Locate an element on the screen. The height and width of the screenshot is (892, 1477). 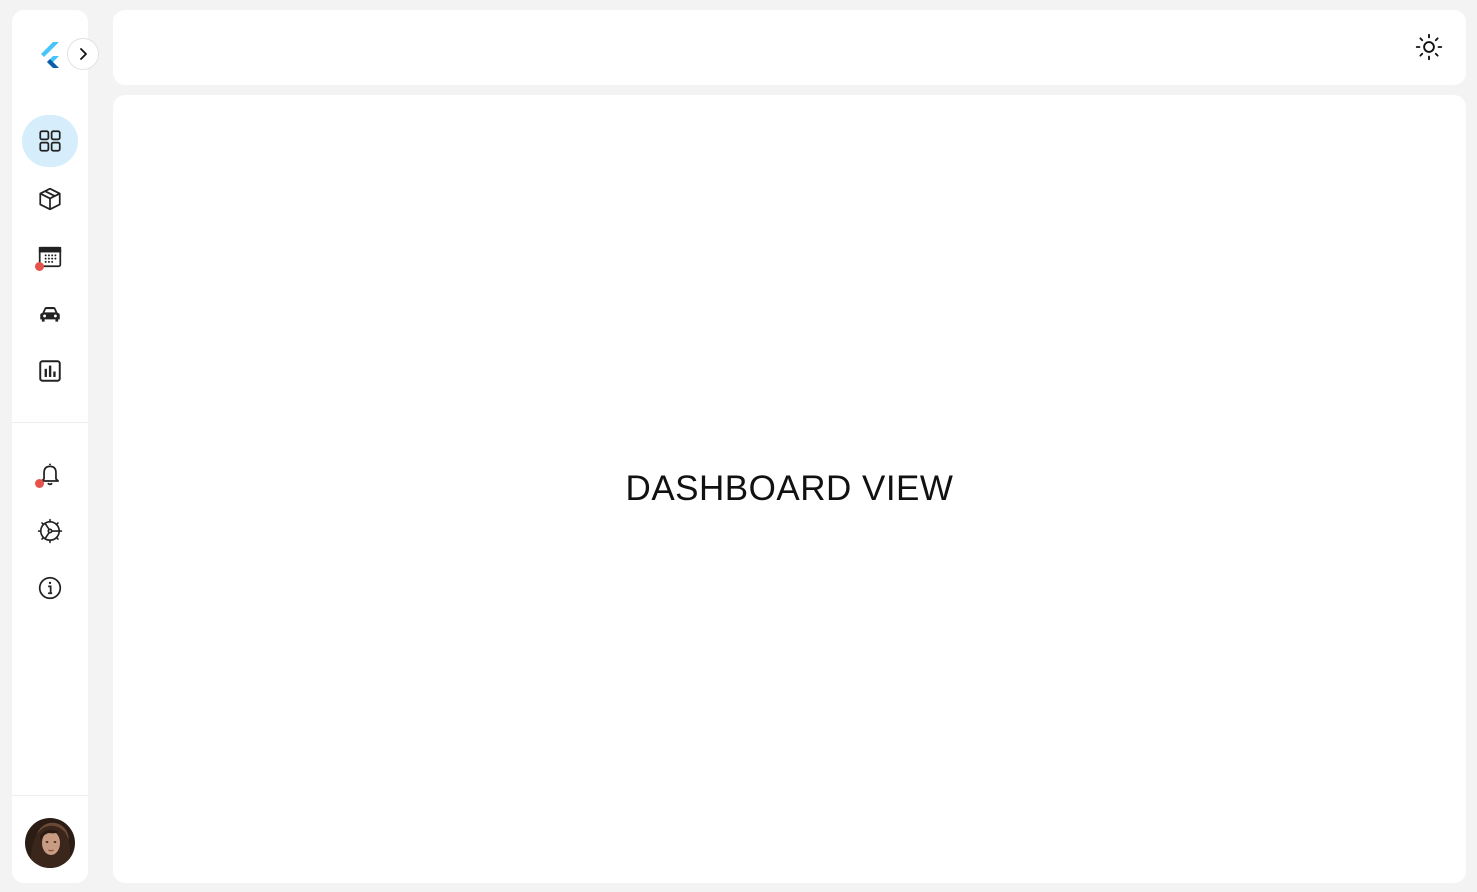
theme-toggle-button is located at coordinates (1429, 47).